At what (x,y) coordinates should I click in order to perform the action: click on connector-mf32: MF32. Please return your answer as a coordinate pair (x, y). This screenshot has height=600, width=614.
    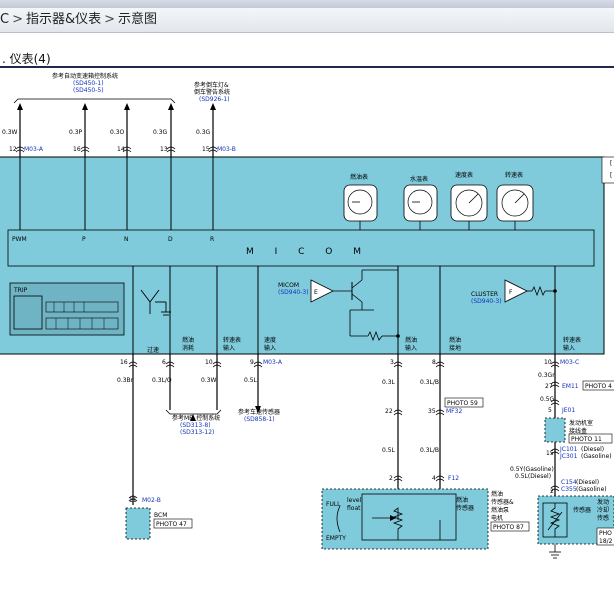
    Looking at the image, I should click on (454, 411).